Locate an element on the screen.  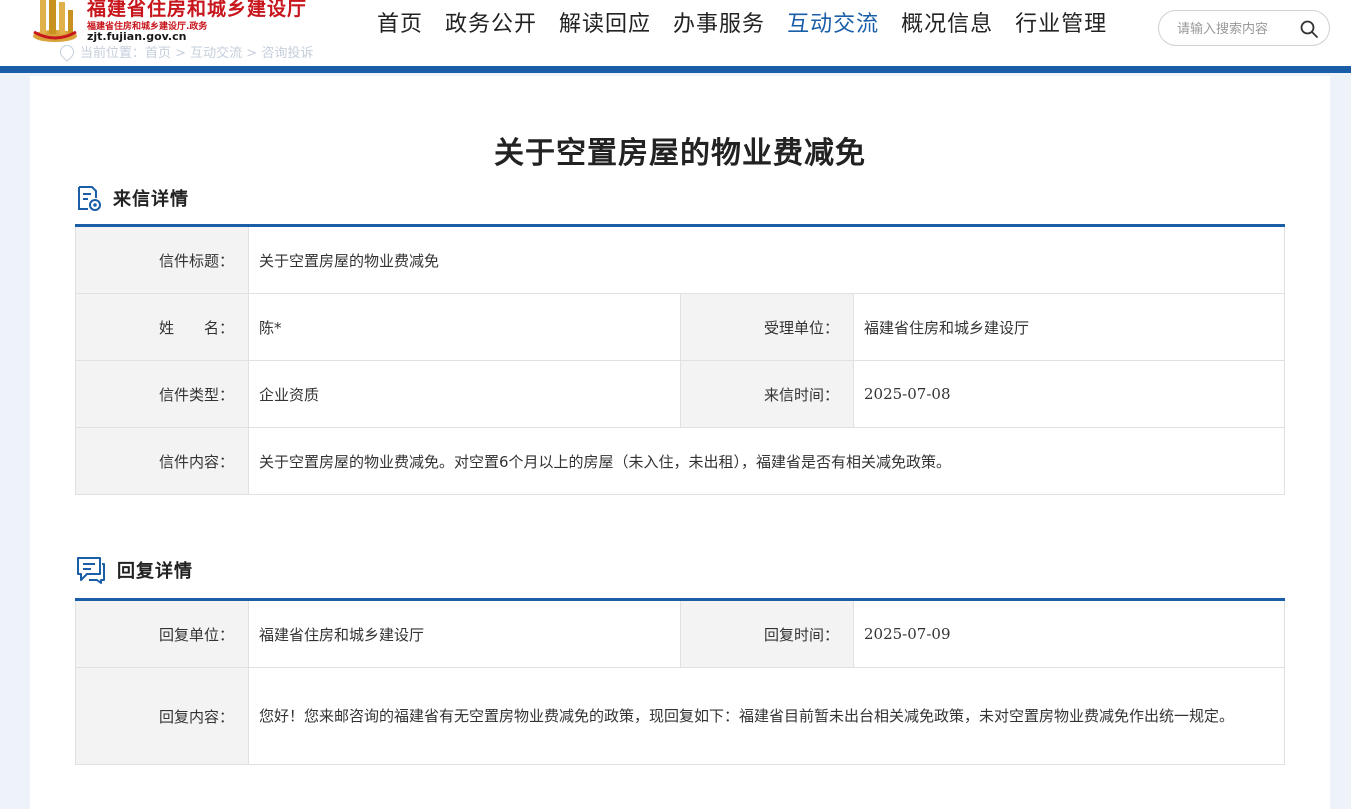
letter-unit-value: 福建省住房和城乡建设厅 is located at coordinates (1069, 327).